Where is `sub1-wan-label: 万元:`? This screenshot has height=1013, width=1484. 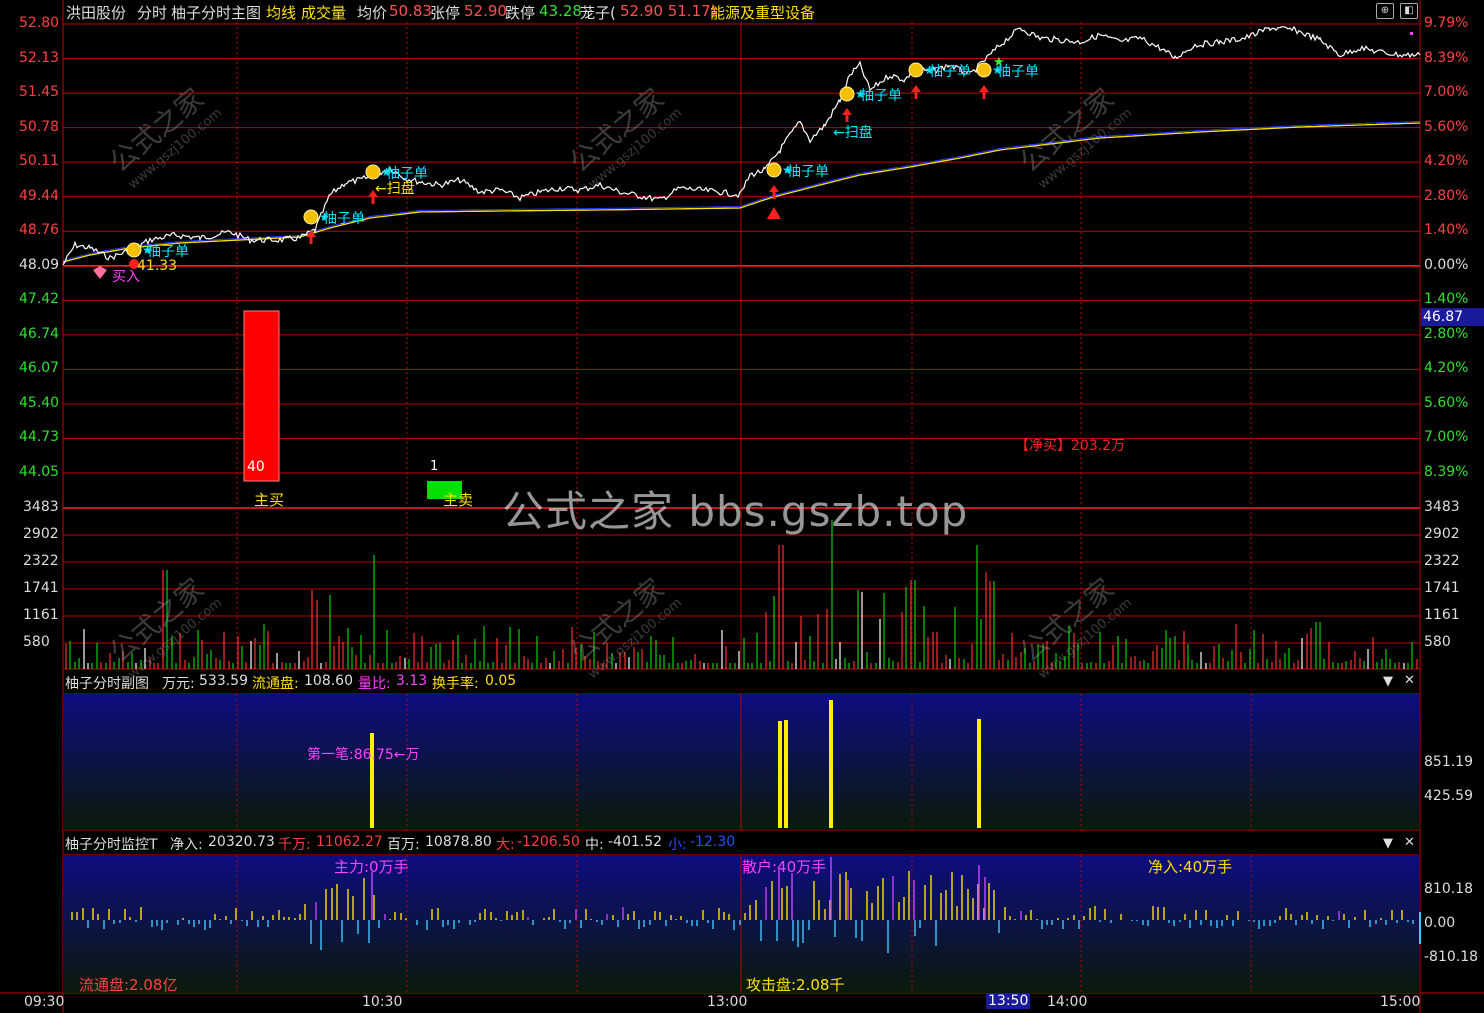
sub1-wan-label: 万元: is located at coordinates (178, 684).